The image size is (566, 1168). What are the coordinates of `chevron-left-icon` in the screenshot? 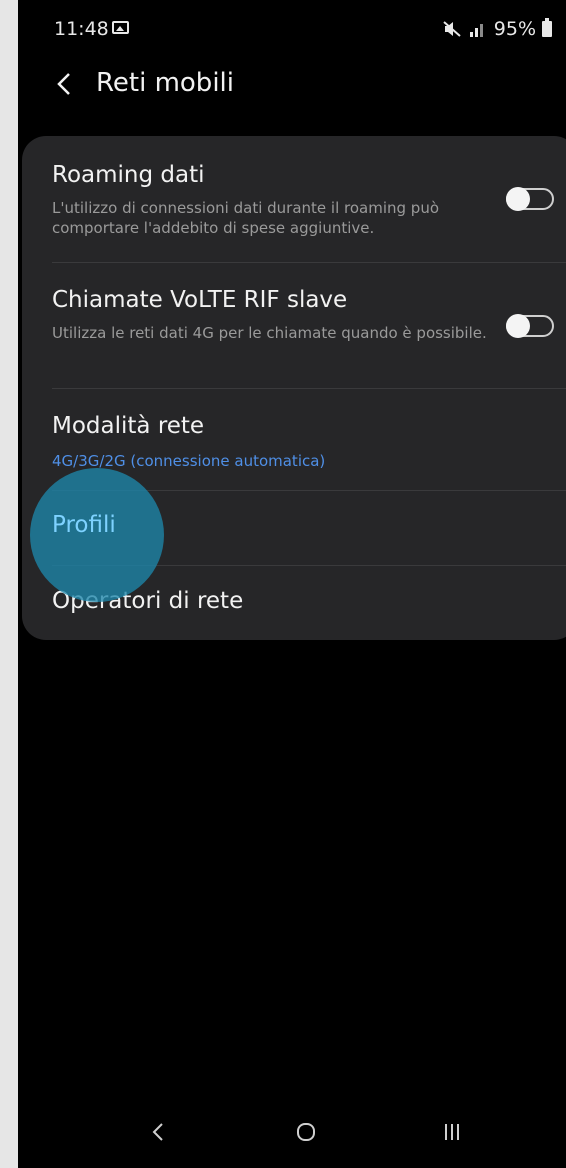 It's located at (63, 84).